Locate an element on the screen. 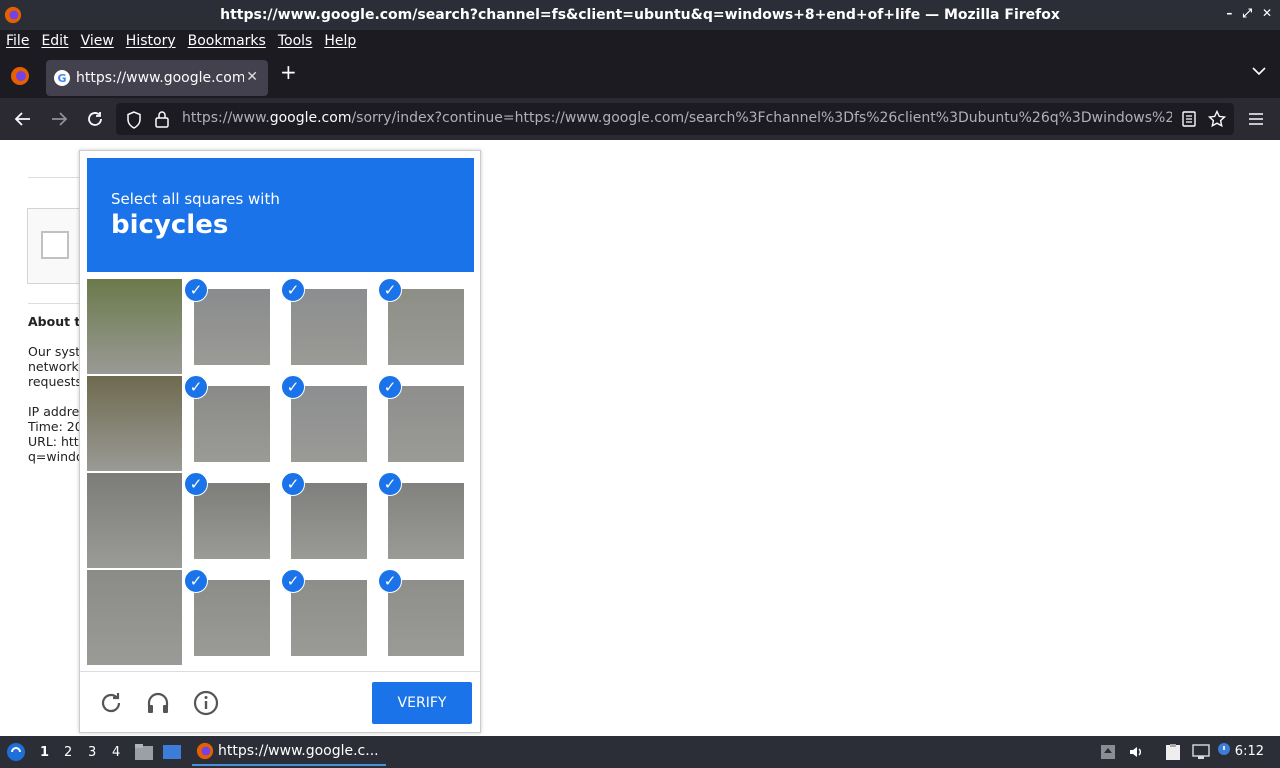  file-manager-icon is located at coordinates (144, 752).